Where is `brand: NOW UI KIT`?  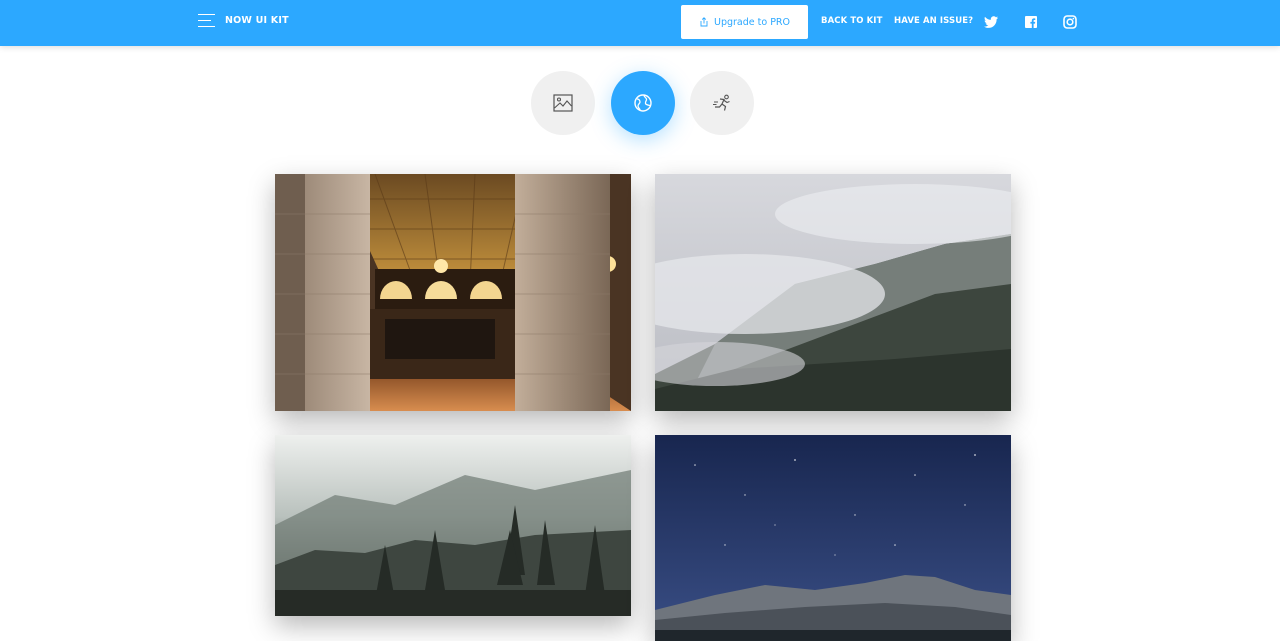 brand: NOW UI KIT is located at coordinates (243, 20).